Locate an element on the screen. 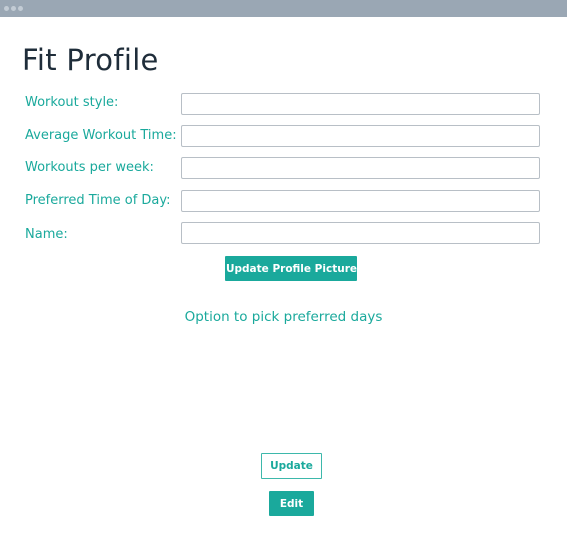  preferred-time-of-day-label: Preferred Time of Day: is located at coordinates (98, 200).